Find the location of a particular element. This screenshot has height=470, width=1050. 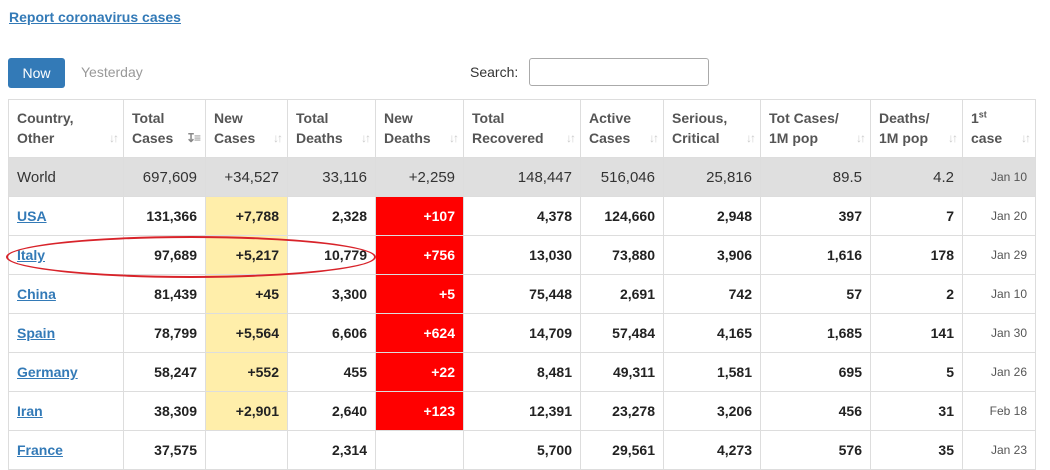

column-header-country: Country, Other ↓↑ is located at coordinates (66, 128).